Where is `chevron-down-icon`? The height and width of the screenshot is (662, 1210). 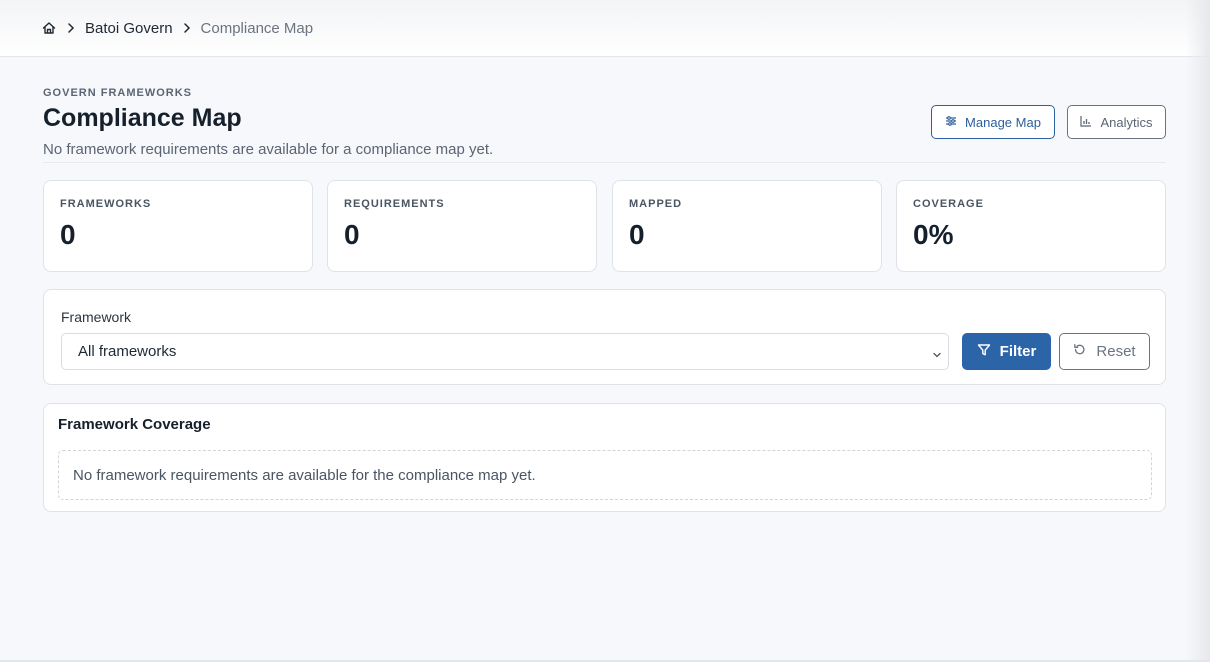 chevron-down-icon is located at coordinates (937, 352).